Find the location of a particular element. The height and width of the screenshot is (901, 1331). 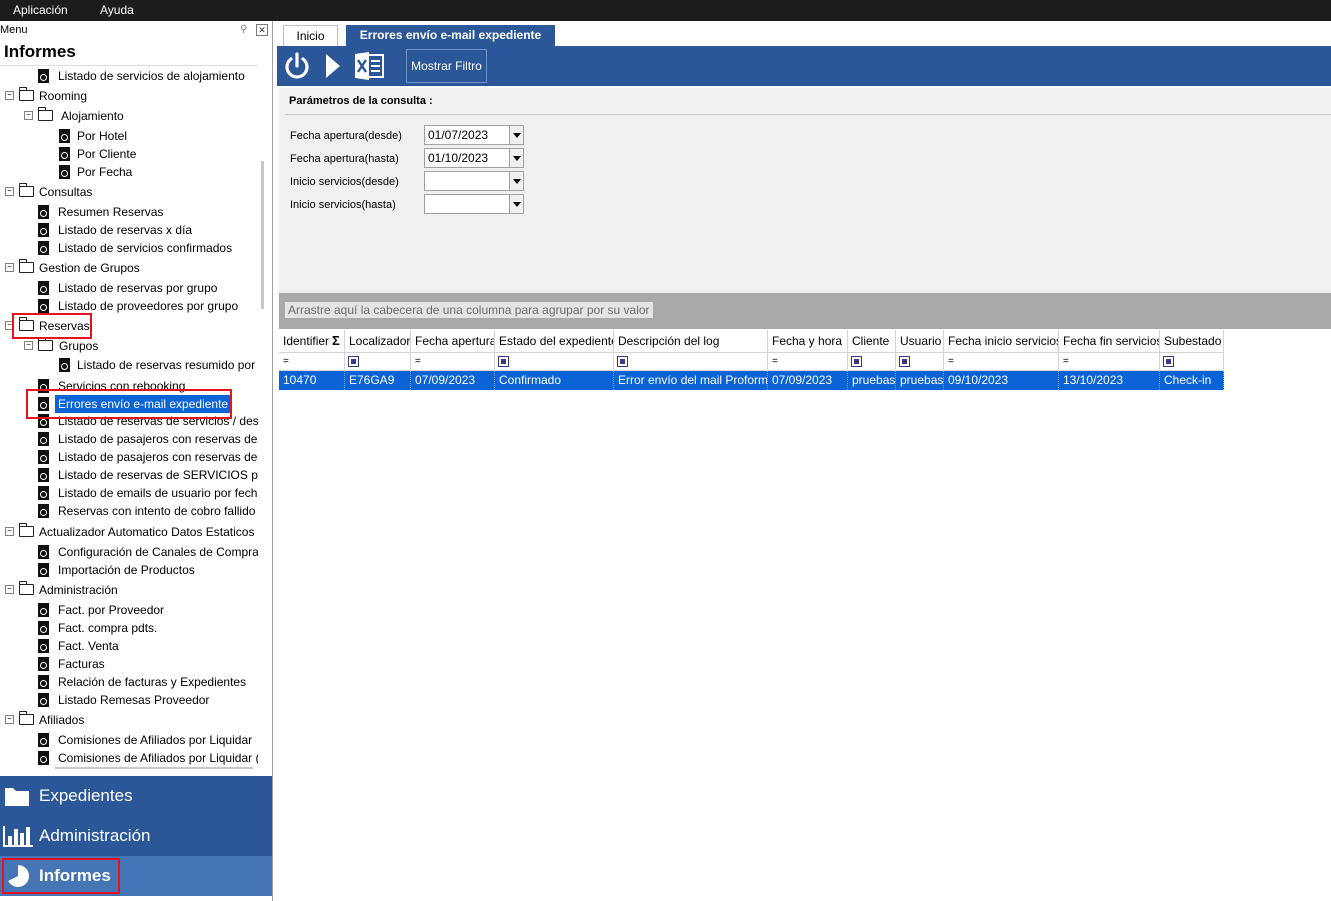

tab-inicio: Inicio is located at coordinates (310, 35).